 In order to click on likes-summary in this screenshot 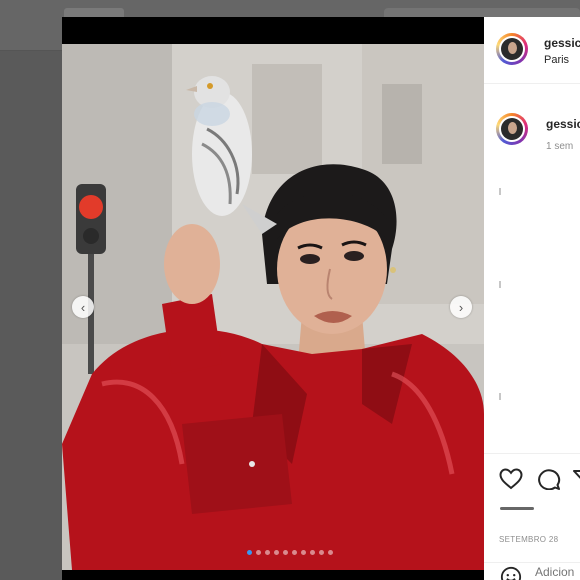, I will do `click(517, 508)`.